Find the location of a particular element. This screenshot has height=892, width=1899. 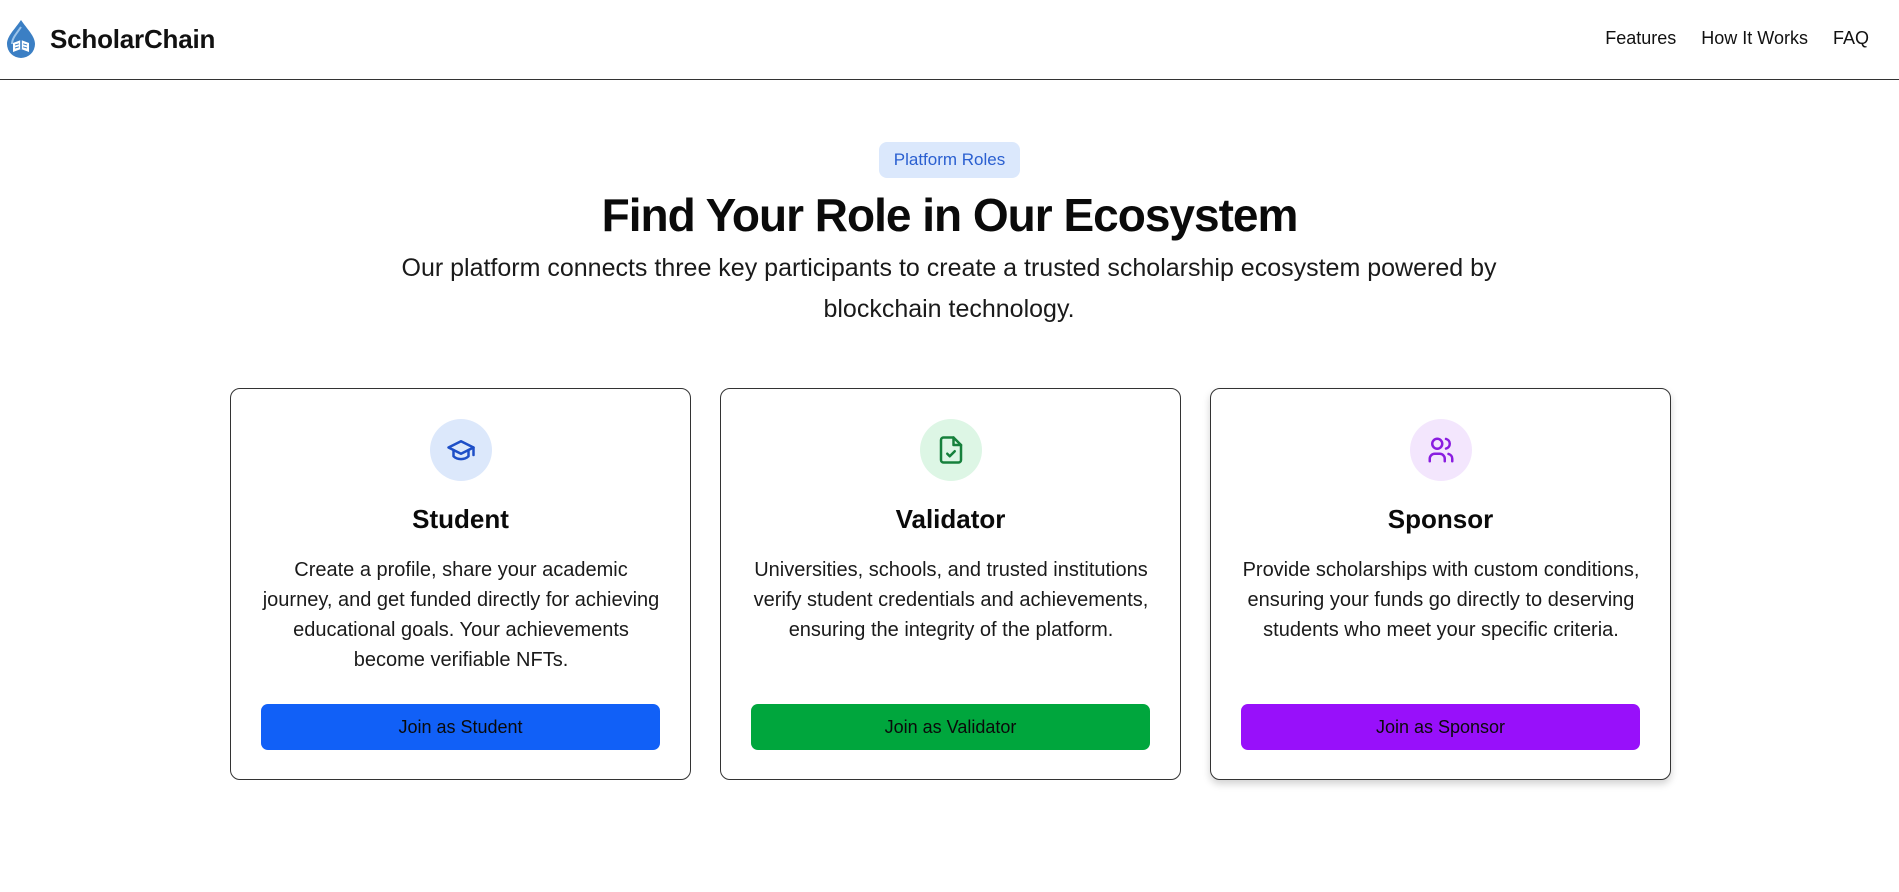

join-sponsor-button: Join as Sponsor is located at coordinates (1440, 727).